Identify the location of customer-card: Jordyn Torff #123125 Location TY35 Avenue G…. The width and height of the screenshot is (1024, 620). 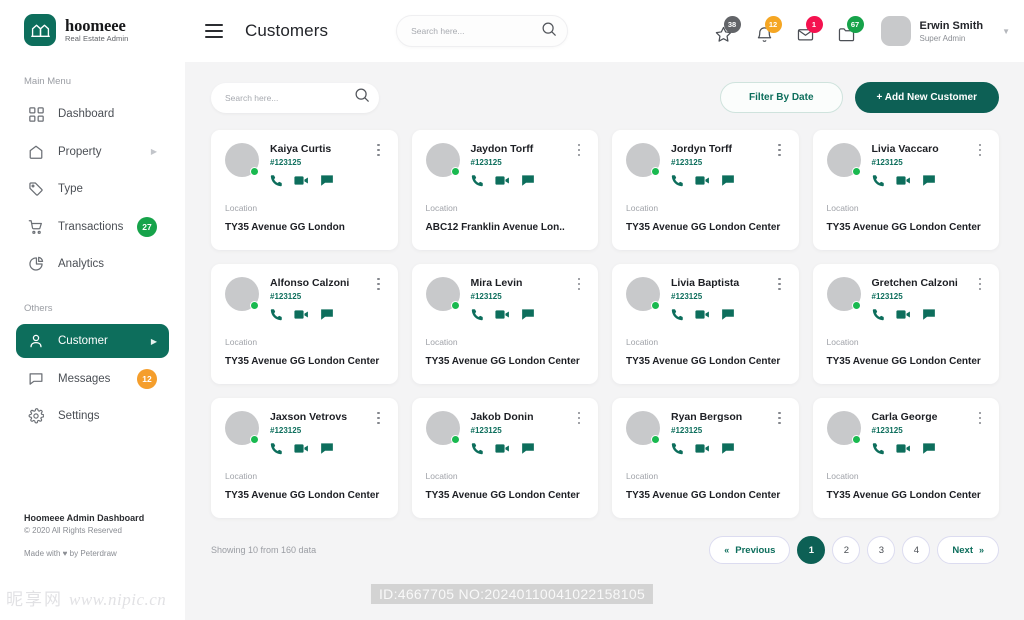
(705, 190).